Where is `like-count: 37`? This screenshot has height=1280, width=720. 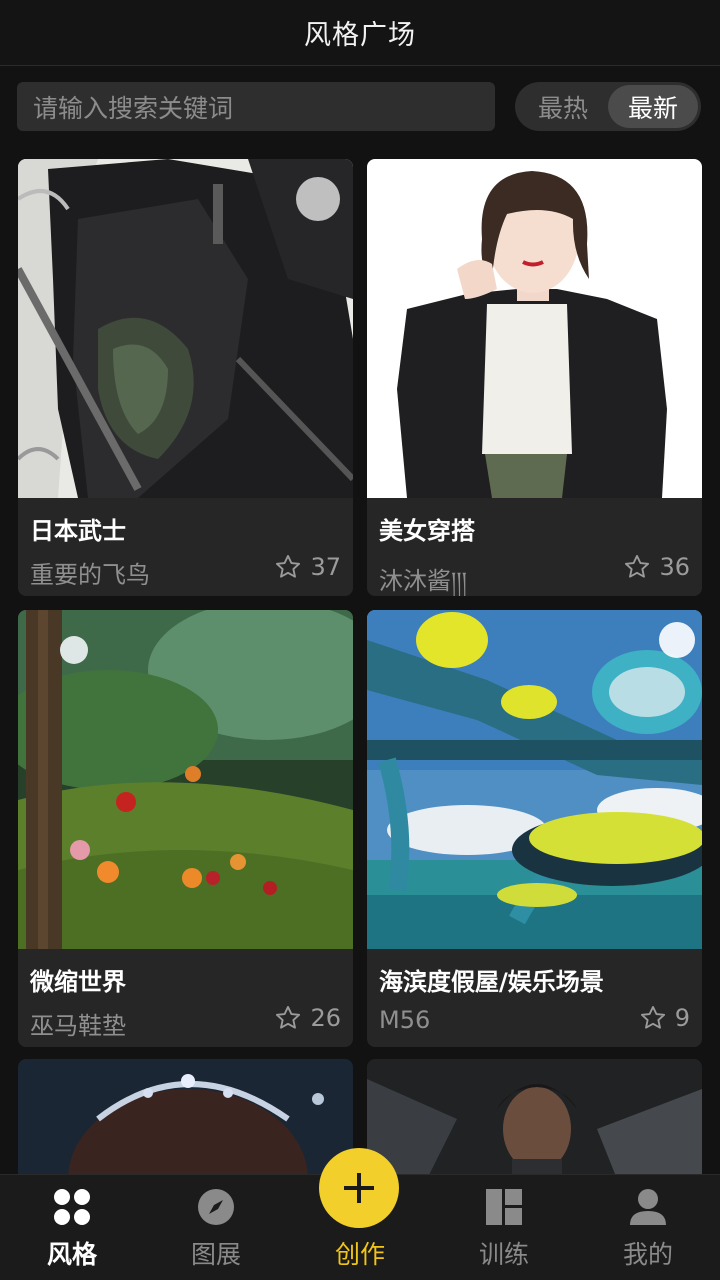
like-count: 37 is located at coordinates (325, 567).